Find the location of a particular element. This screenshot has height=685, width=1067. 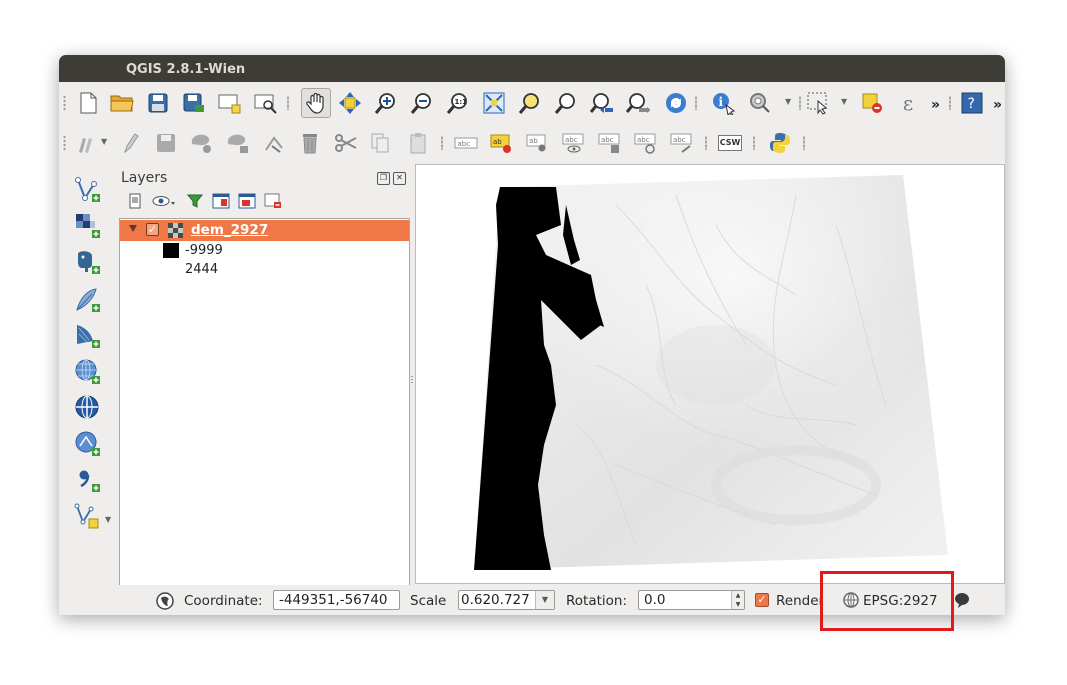

save-project-button is located at coordinates (158, 103).